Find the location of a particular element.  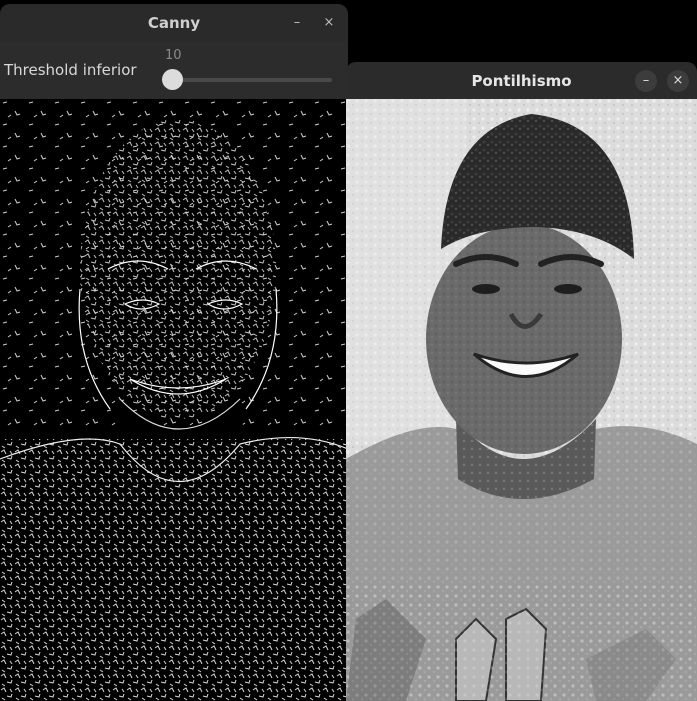

threshold-slider-track is located at coordinates (252, 80).